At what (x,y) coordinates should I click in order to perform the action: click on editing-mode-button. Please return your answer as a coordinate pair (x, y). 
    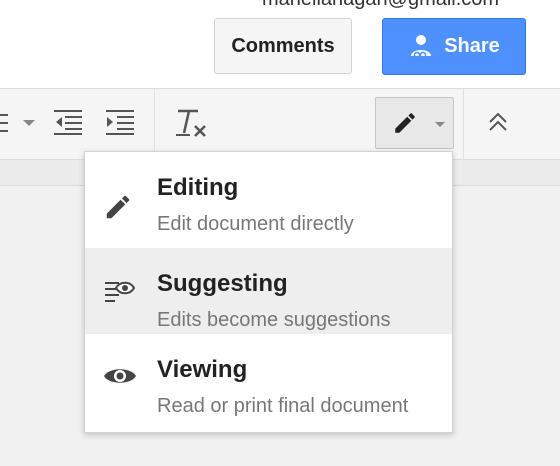
    Looking at the image, I should click on (414, 123).